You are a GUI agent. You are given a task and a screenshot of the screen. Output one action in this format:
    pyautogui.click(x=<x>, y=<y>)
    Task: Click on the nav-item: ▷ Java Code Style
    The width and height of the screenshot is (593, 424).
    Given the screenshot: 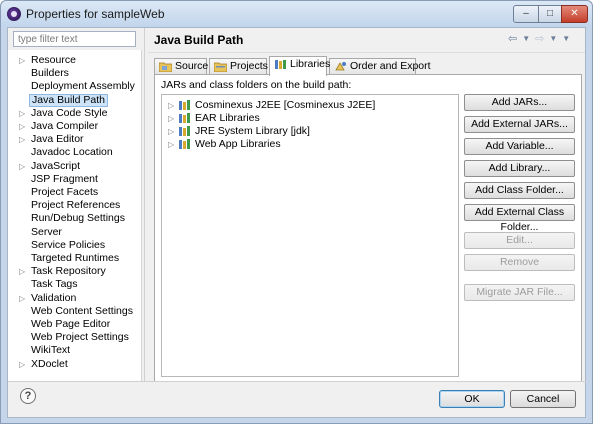 What is the action you would take?
    pyautogui.click(x=74, y=113)
    